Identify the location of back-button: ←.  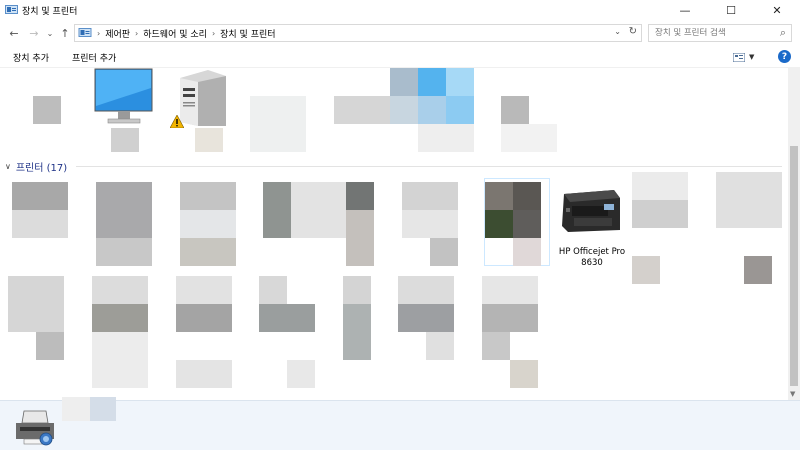
(14, 33).